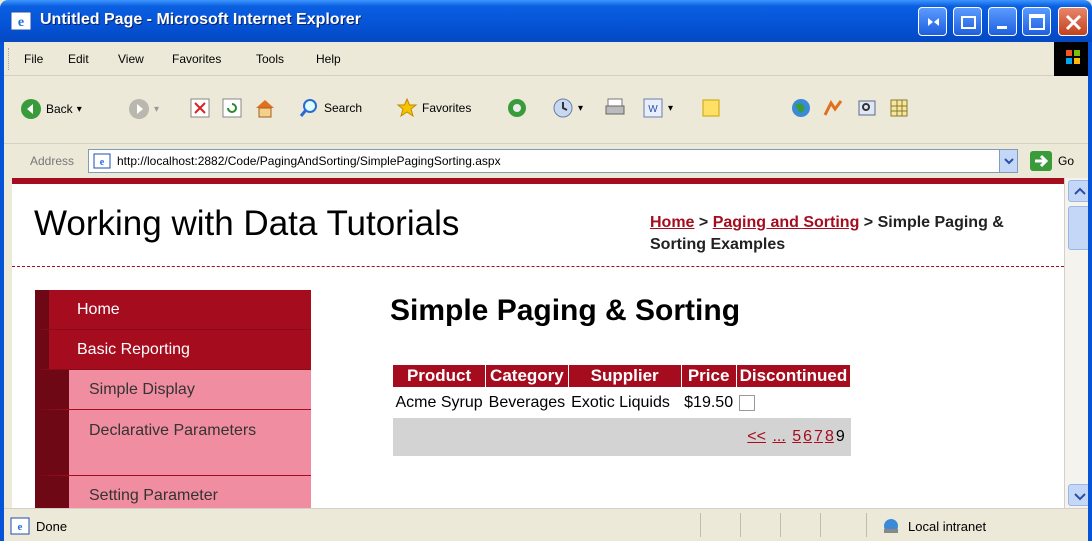 Image resolution: width=1092 pixels, height=541 pixels. I want to click on edit-button: W ▾, so click(657, 108).